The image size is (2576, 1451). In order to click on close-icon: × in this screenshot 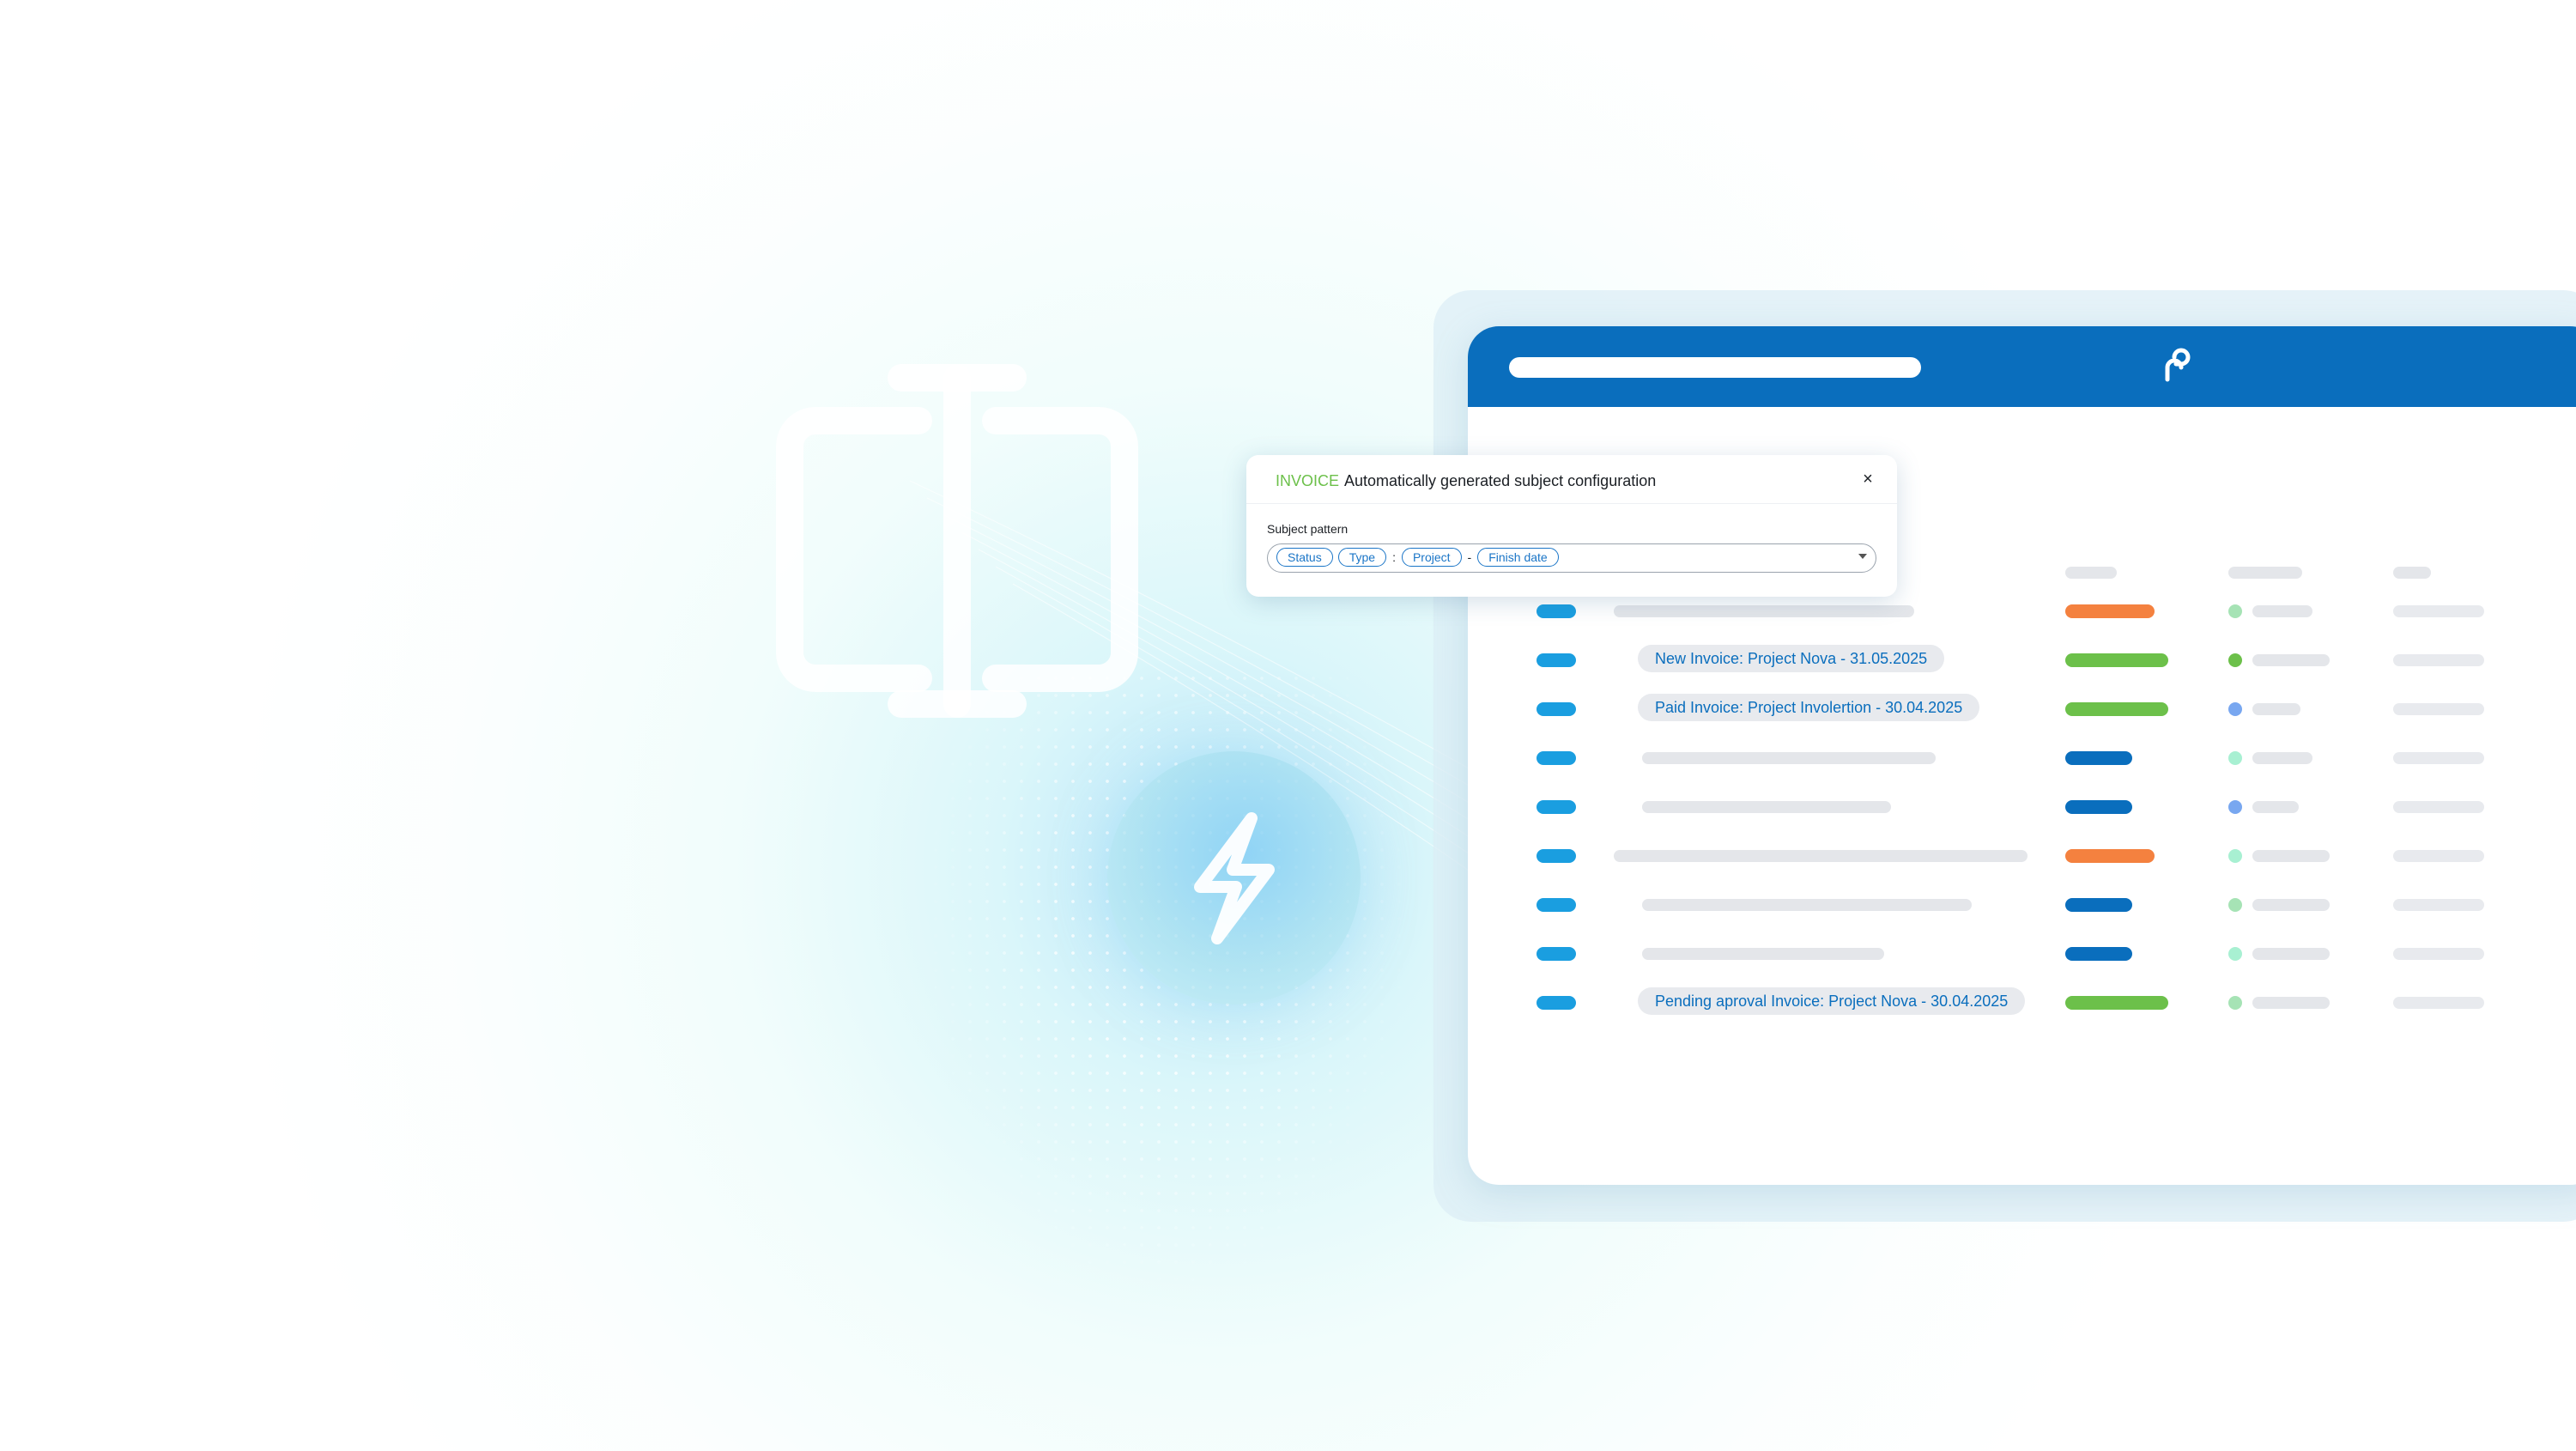, I will do `click(1868, 479)`.